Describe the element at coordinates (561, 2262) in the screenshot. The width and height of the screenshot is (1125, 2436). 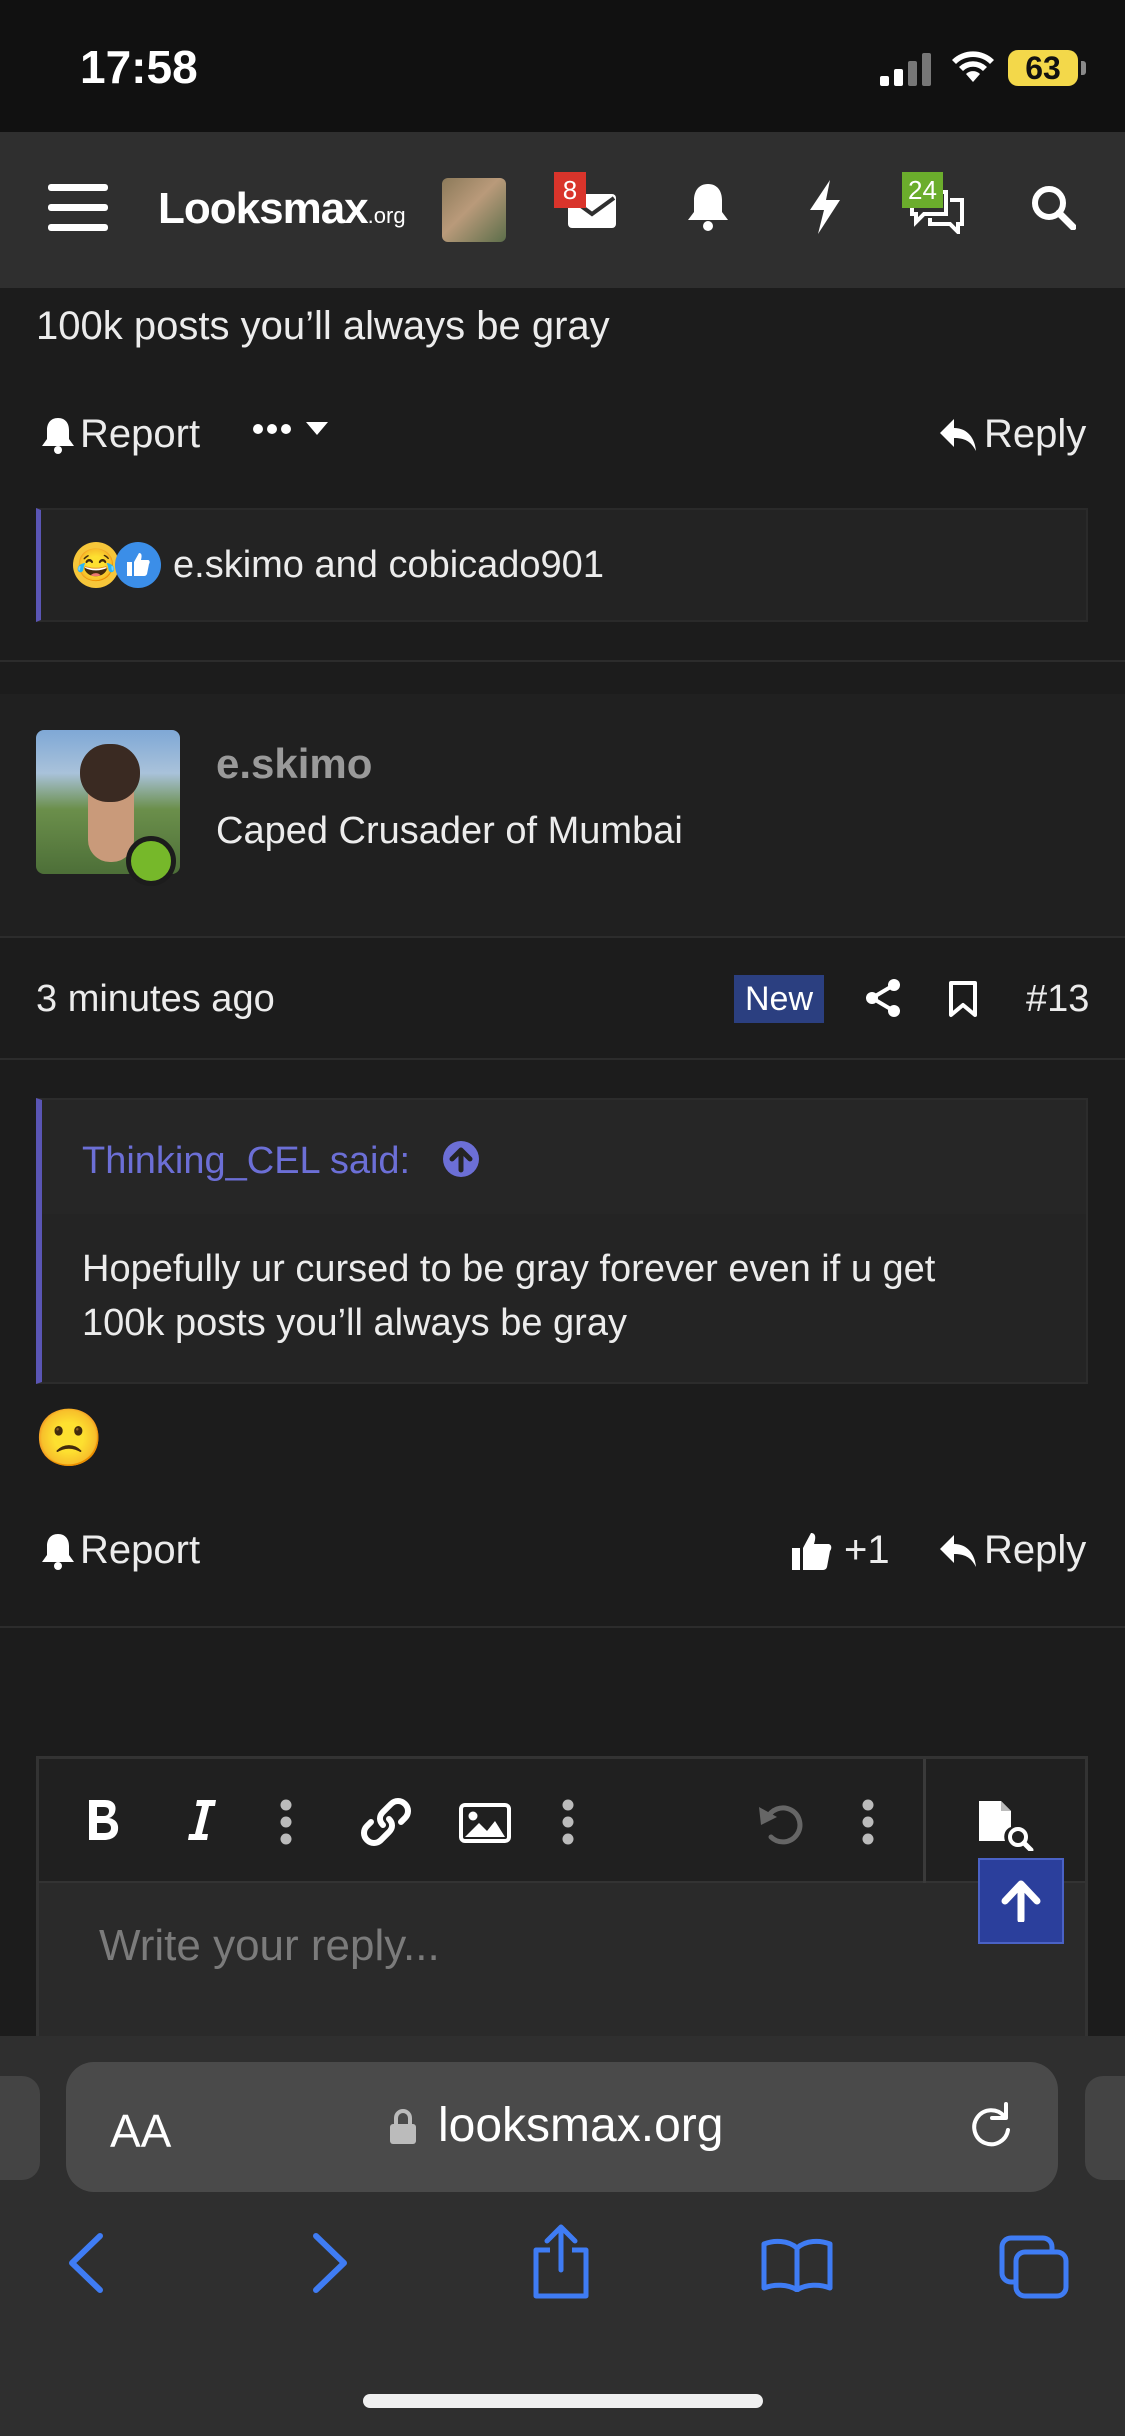
I see `share-sheet-icon` at that location.